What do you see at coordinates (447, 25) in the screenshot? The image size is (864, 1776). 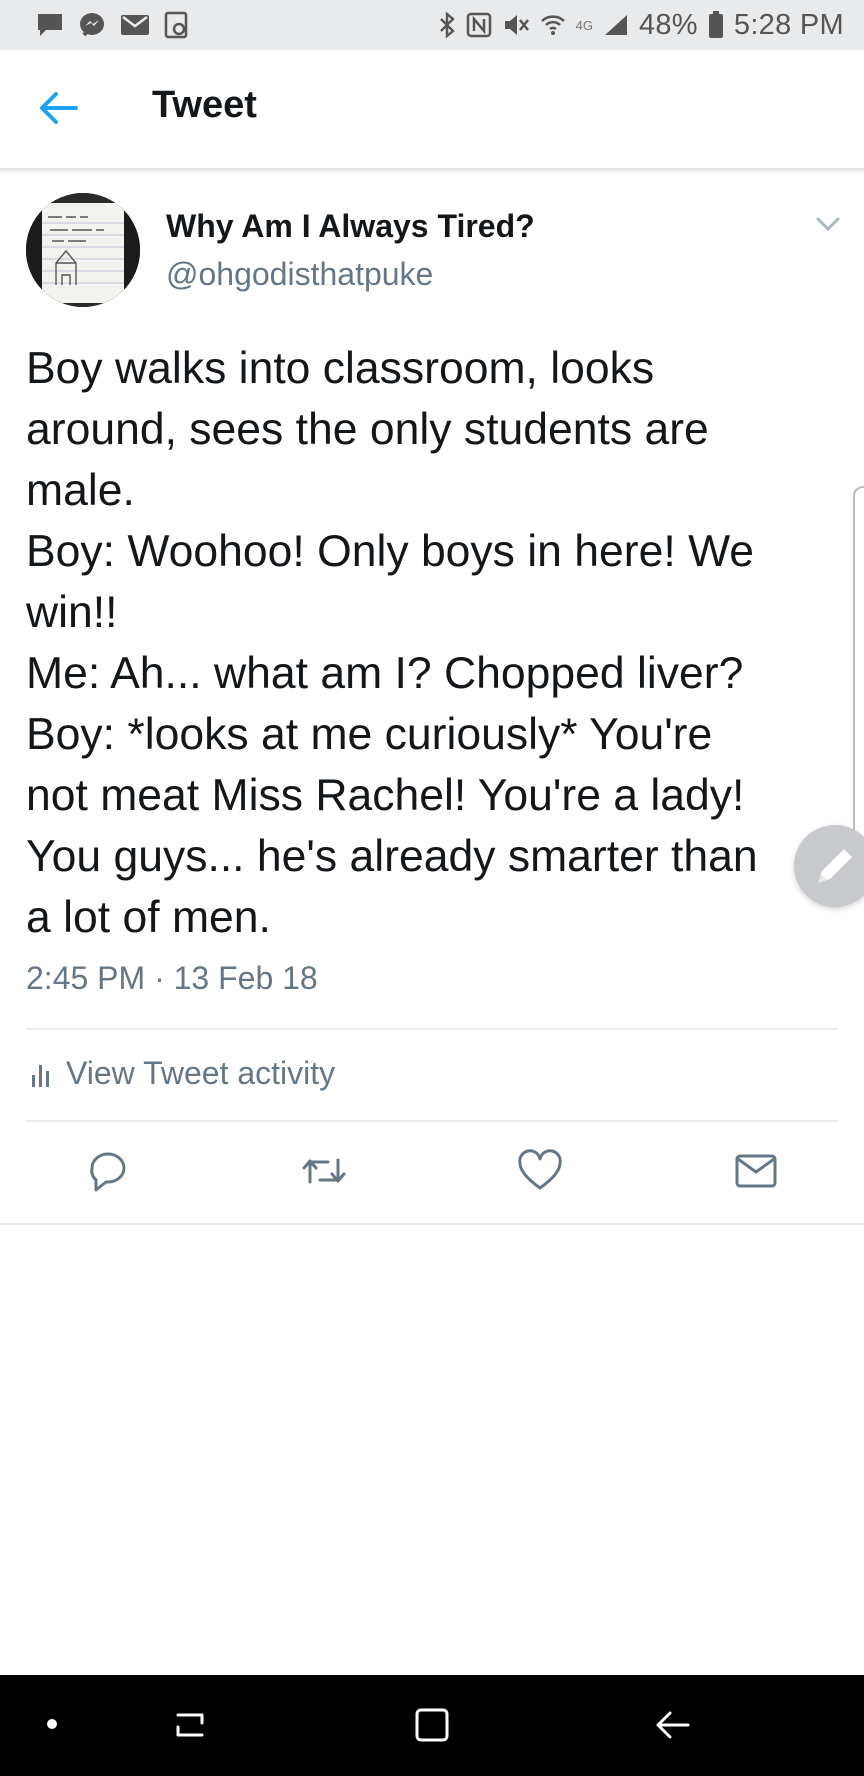 I see `bluetooth-icon` at bounding box center [447, 25].